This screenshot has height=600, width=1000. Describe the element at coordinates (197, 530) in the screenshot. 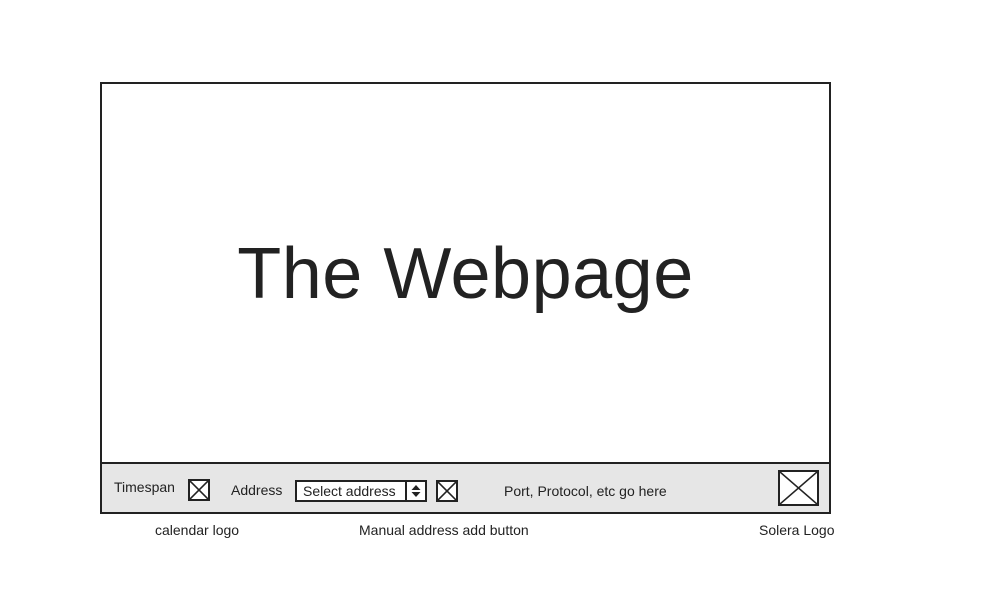

I see `calendar-logo-annotation: calendar logo` at that location.